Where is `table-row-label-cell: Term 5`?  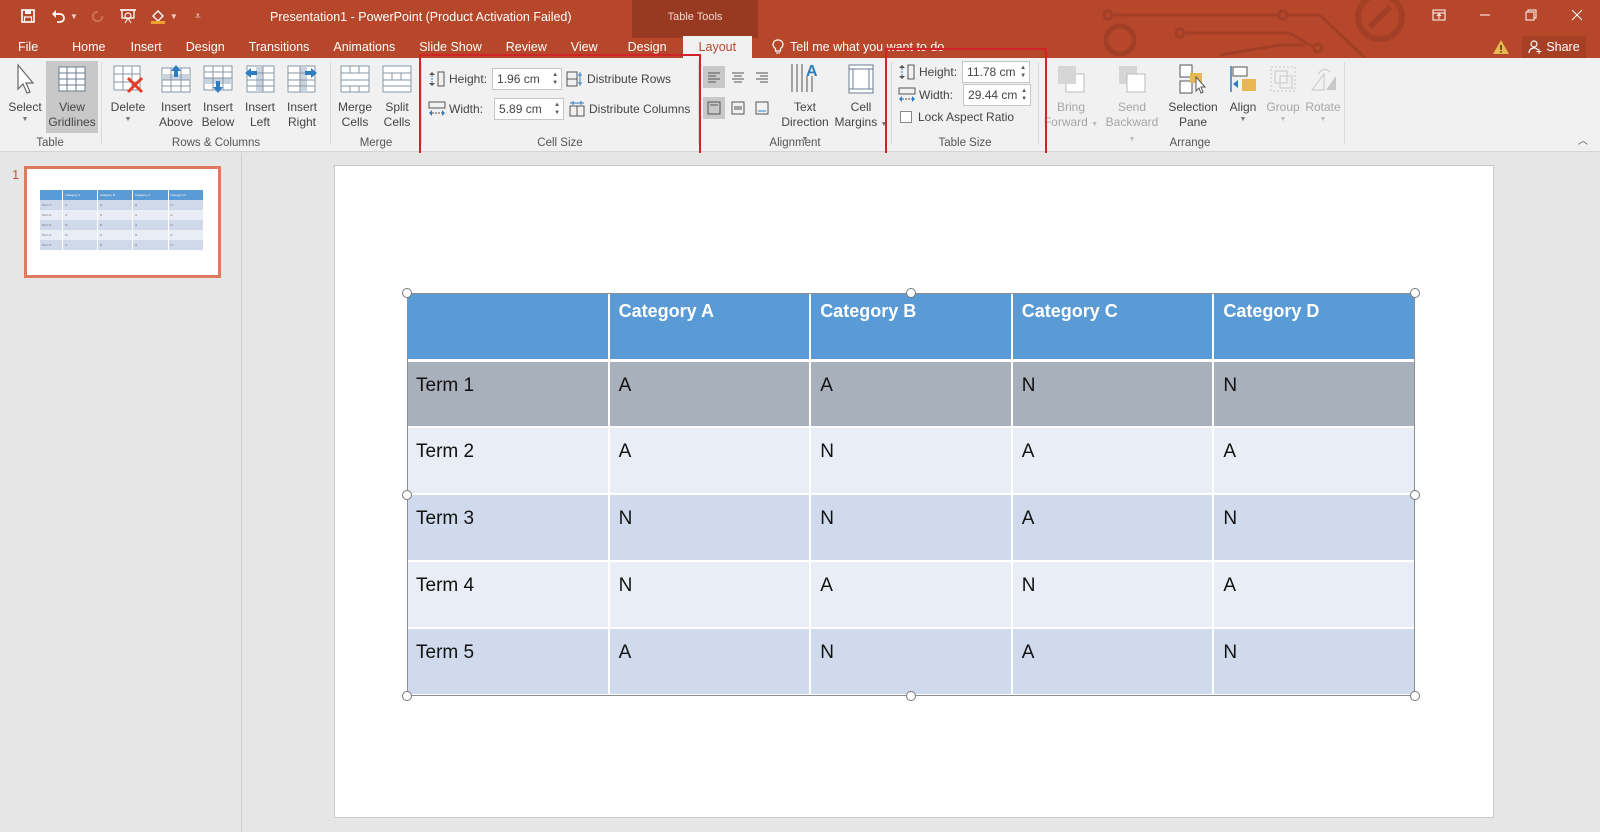
table-row-label-cell: Term 5 is located at coordinates (508, 662).